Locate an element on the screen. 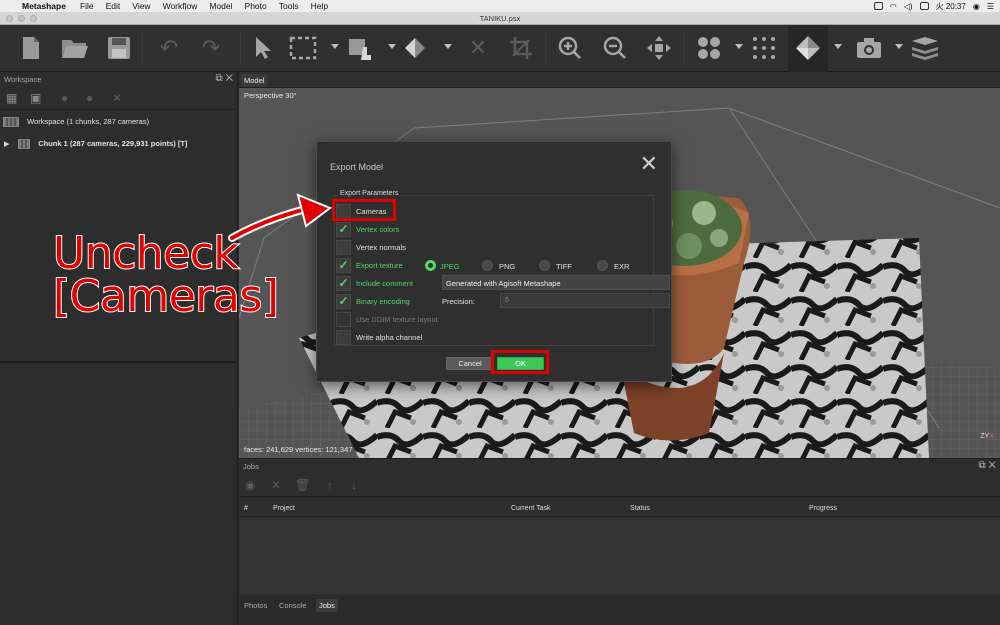 Image resolution: width=1000 pixels, height=625 pixels. cloud-dropdown-icon is located at coordinates (739, 46).